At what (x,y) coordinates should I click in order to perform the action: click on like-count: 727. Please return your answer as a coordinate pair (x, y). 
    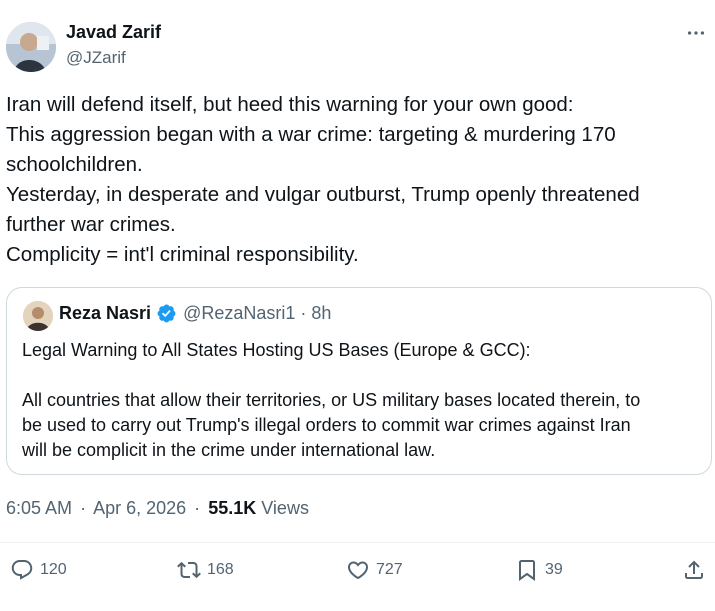
    Looking at the image, I should click on (389, 569).